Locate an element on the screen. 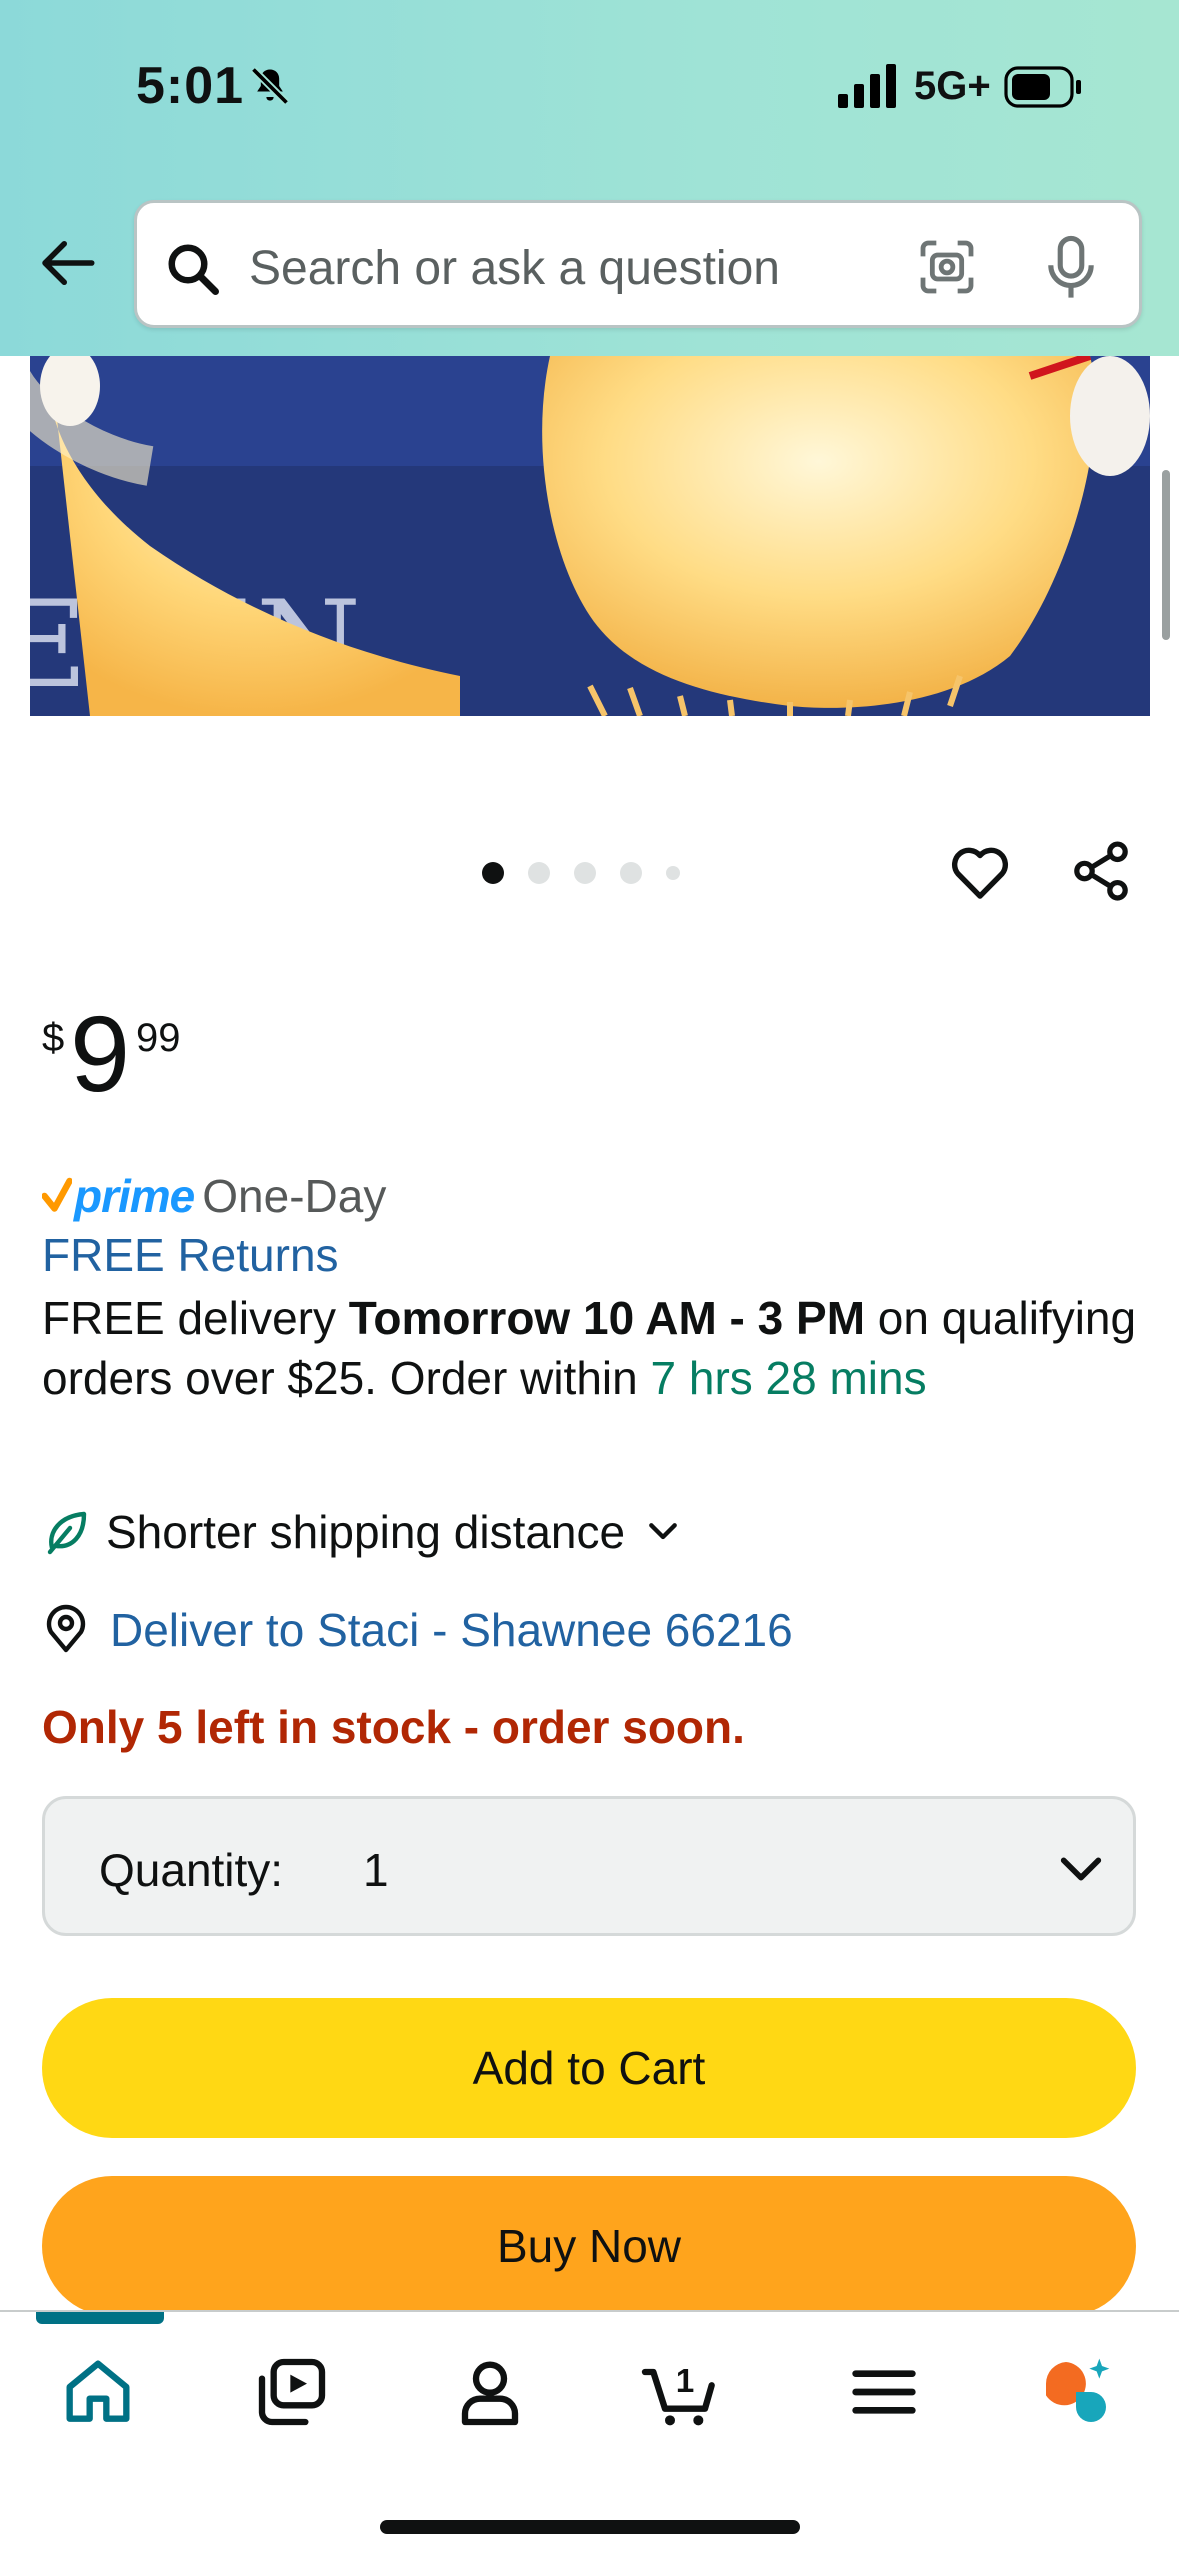 This screenshot has width=1179, height=2556. bottom-nav: 1 is located at coordinates (589, 2433).